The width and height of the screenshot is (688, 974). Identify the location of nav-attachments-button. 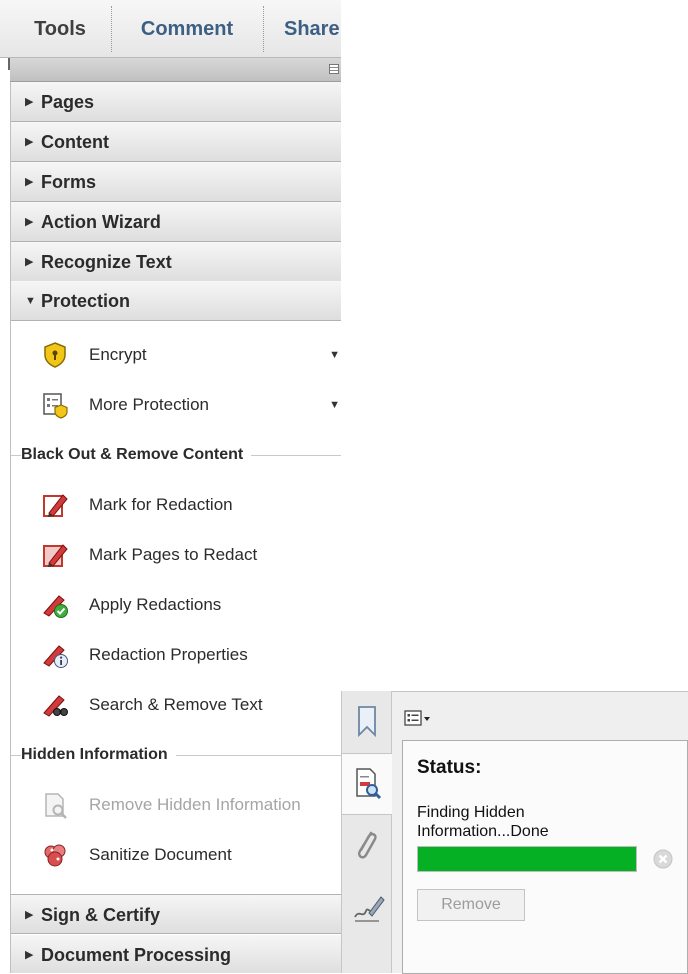
(367, 846).